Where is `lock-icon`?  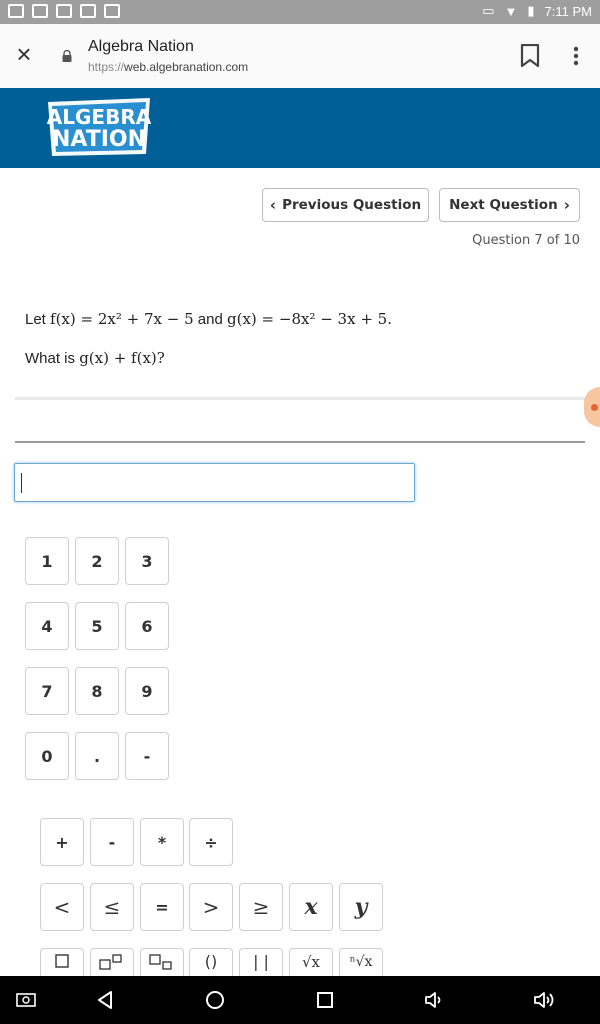
lock-icon is located at coordinates (67, 56).